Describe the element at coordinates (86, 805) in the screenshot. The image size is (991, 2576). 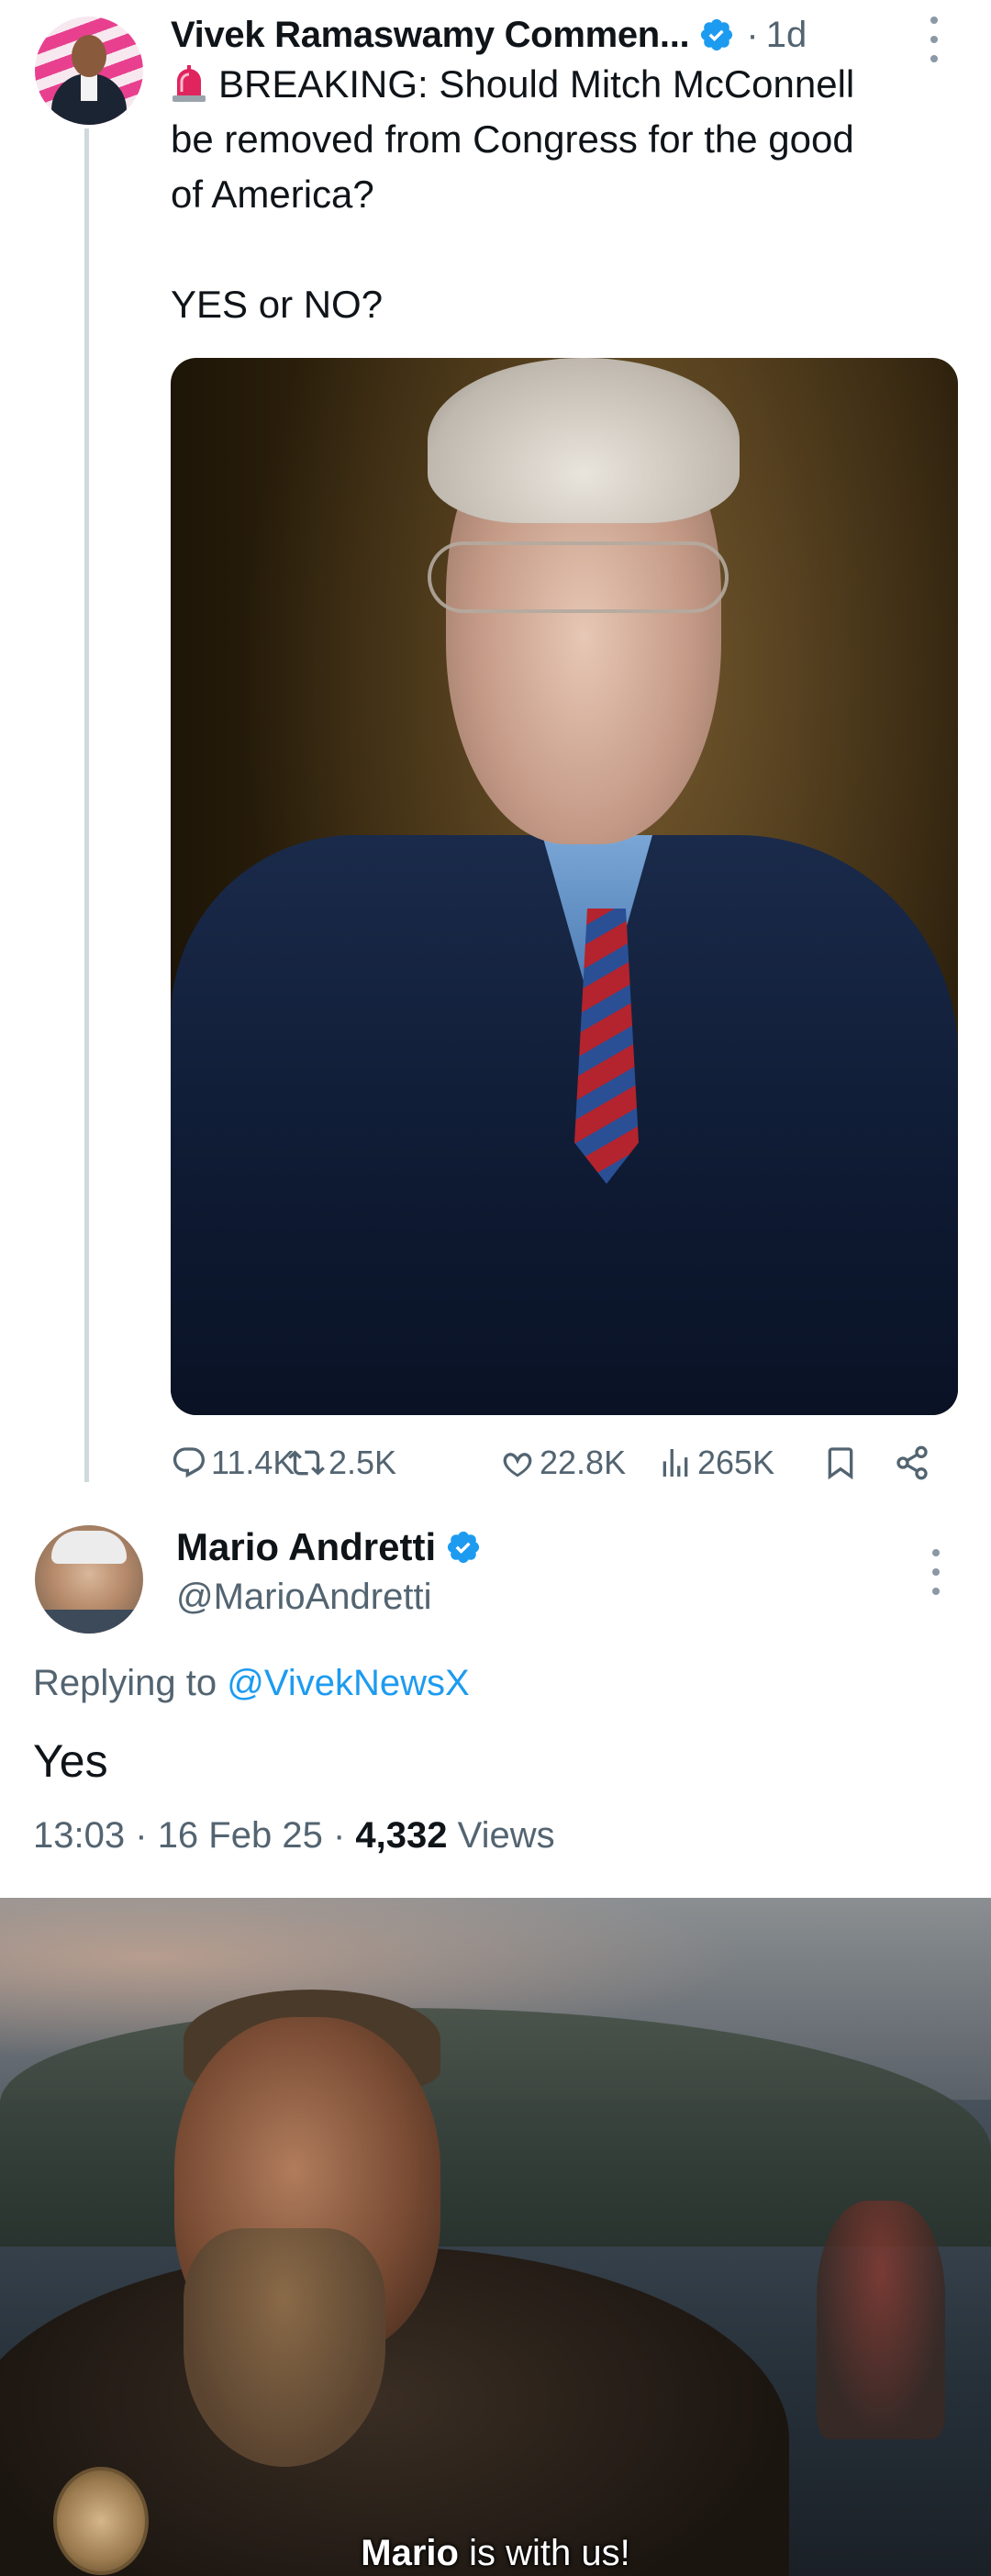
I see `thread-line` at that location.